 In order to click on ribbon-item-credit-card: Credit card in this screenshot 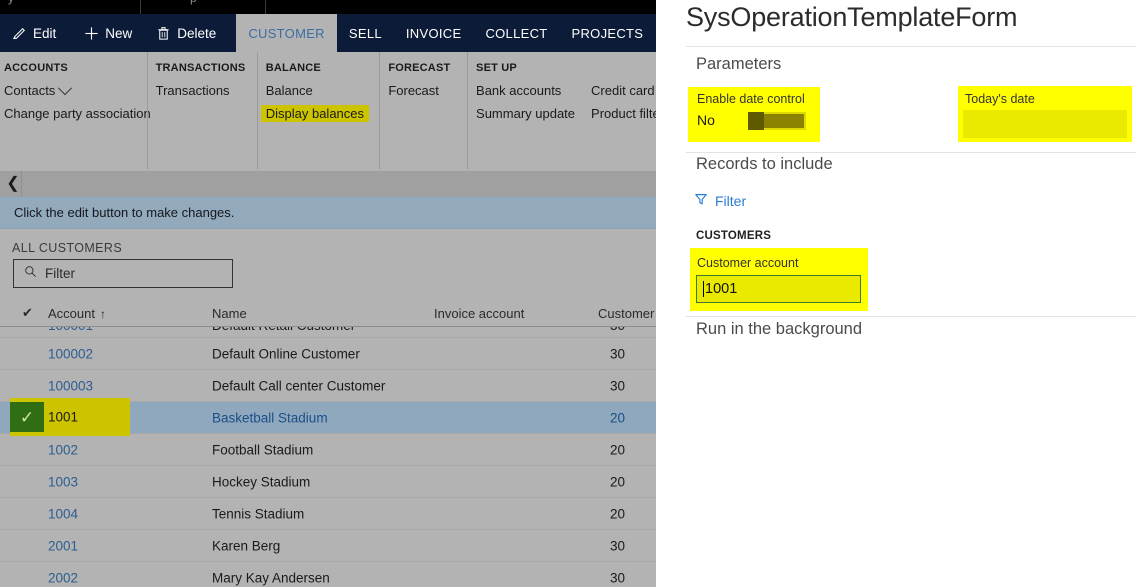, I will do `click(623, 90)`.